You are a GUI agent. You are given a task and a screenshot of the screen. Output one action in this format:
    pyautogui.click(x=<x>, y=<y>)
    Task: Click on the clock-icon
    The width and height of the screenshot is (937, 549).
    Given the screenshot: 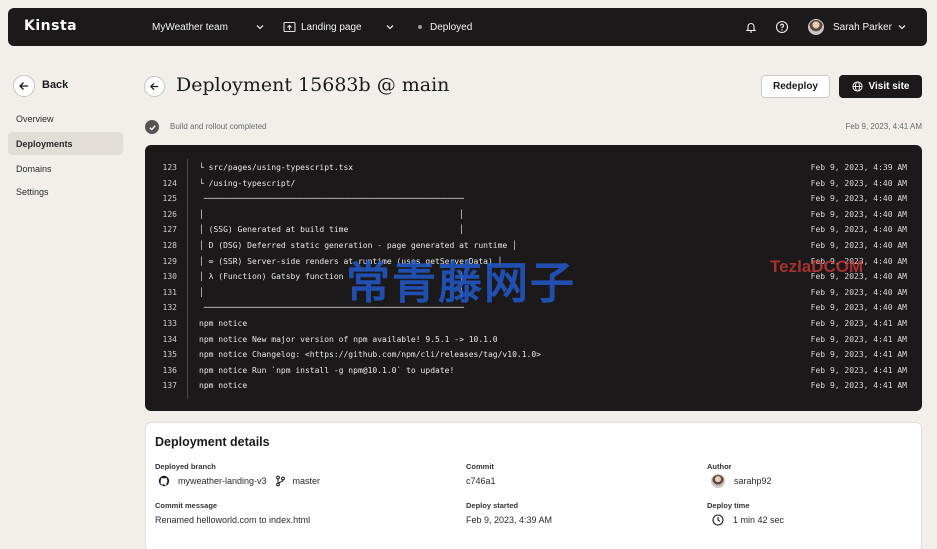 What is the action you would take?
    pyautogui.click(x=718, y=520)
    